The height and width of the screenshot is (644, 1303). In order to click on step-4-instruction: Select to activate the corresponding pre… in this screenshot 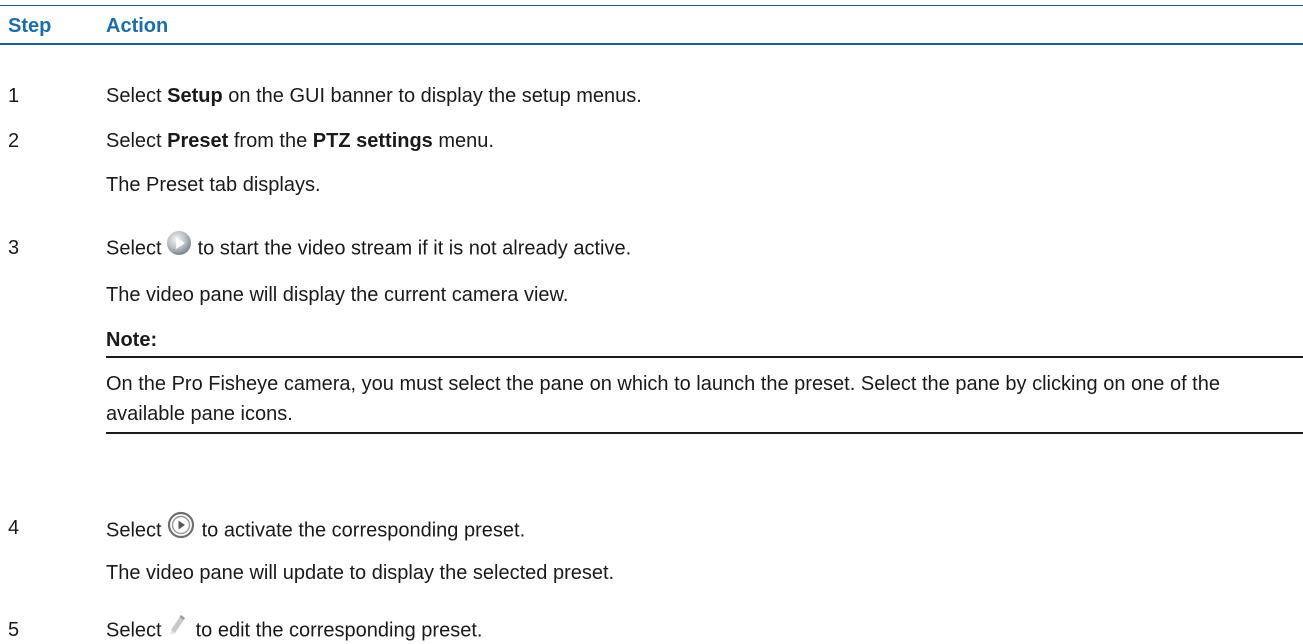, I will do `click(316, 528)`.